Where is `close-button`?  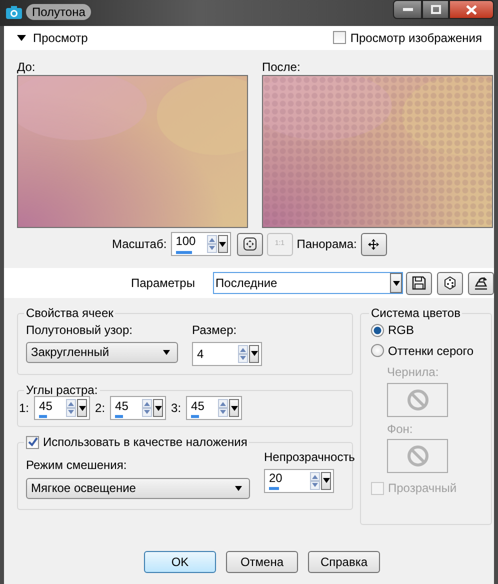 close-button is located at coordinates (471, 9).